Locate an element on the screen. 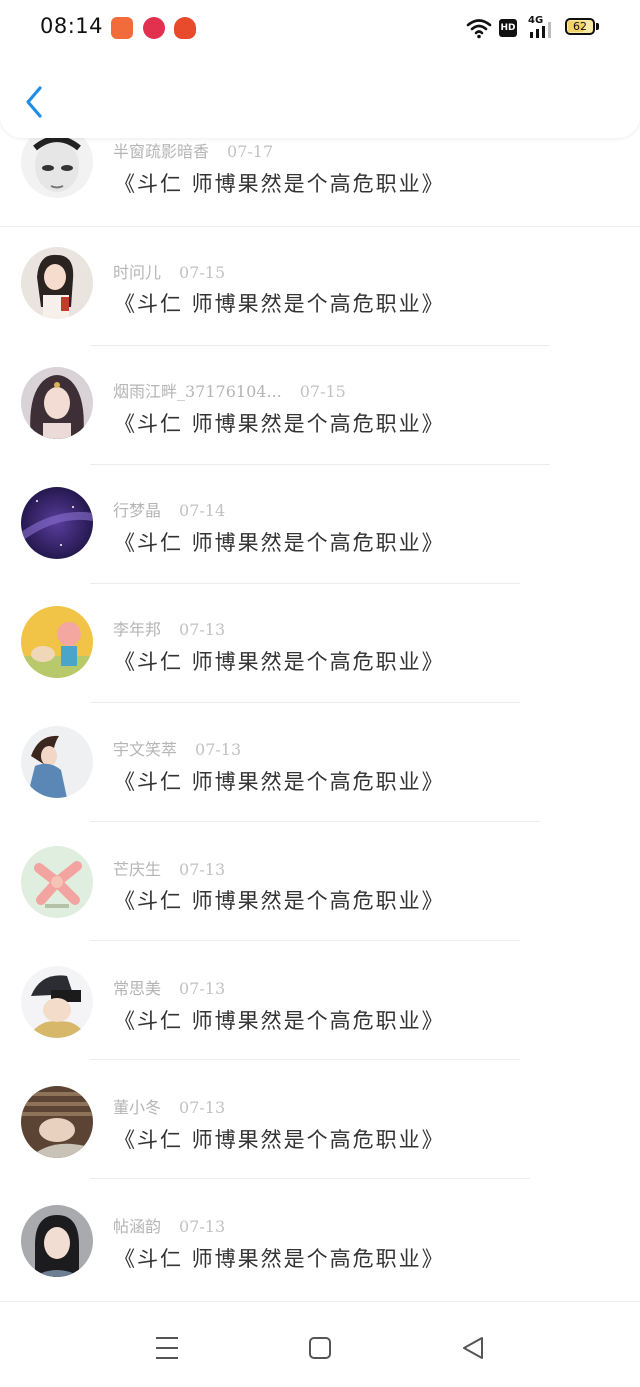  list-item: 常思美 07-13 《斗仁 师博果然是个高危职业》 is located at coordinates (320, 1000).